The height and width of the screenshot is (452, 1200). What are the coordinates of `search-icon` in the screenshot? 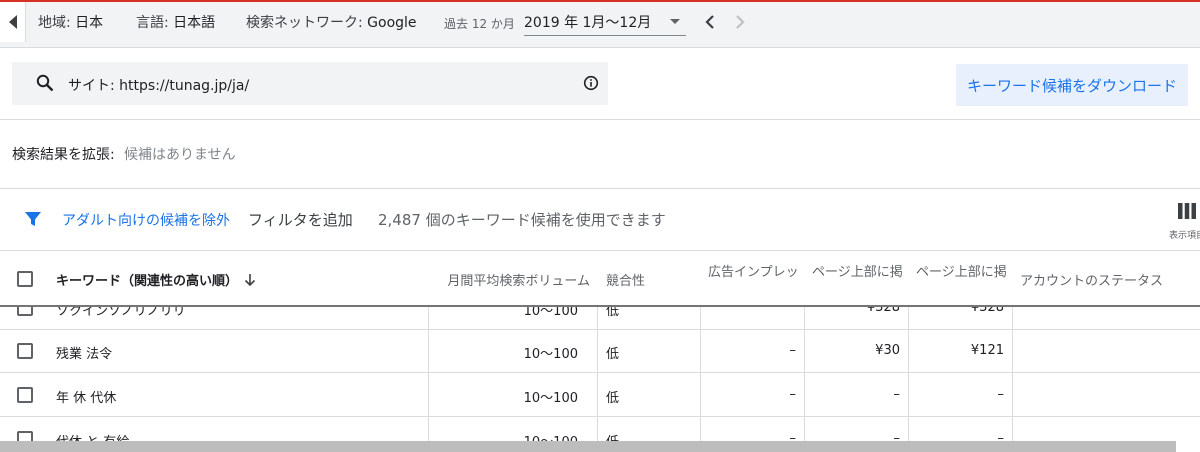 It's located at (45, 83).